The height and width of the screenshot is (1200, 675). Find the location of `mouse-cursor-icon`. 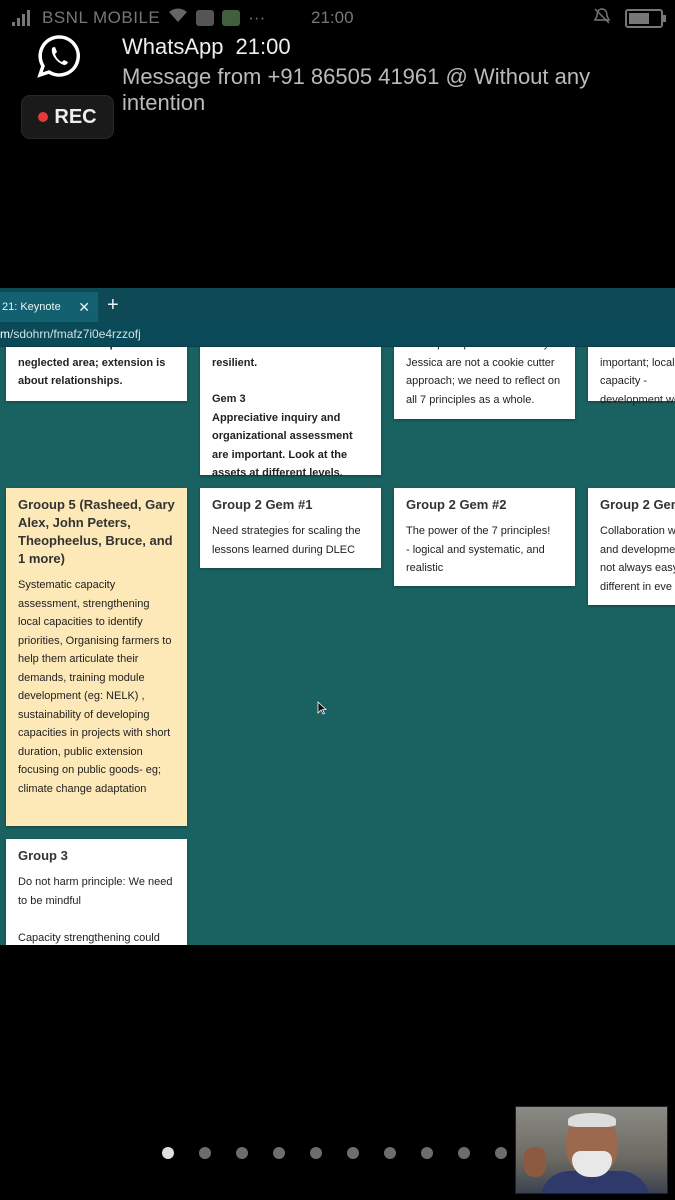

mouse-cursor-icon is located at coordinates (322, 708).